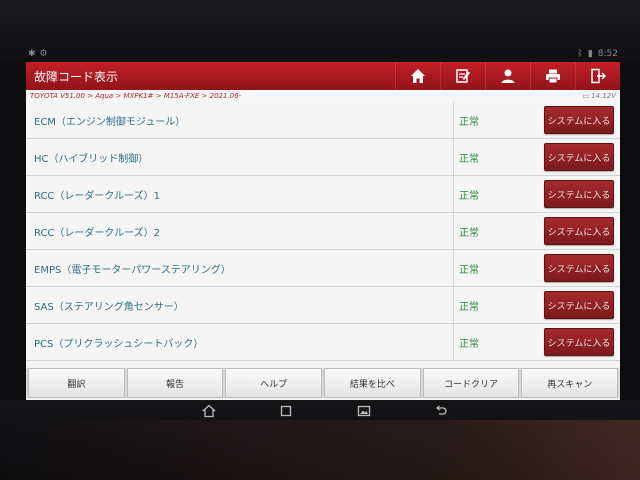 This screenshot has height=480, width=640. I want to click on clock: 8:52, so click(607, 54).